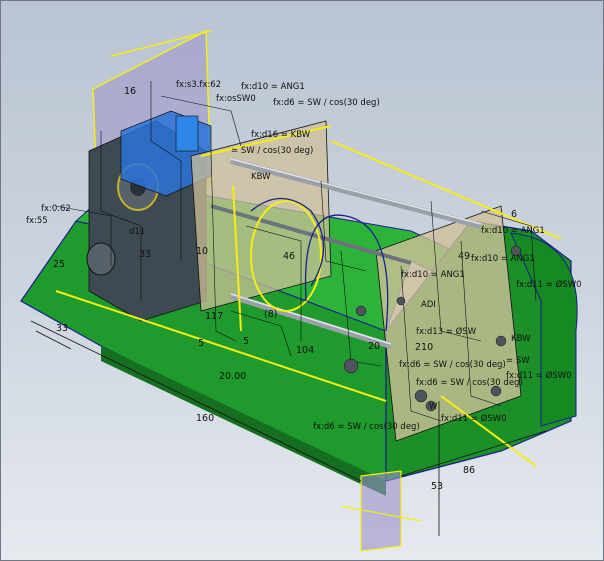  Describe the element at coordinates (518, 361) in the screenshot. I see `eq-sw-r: = SW` at that location.